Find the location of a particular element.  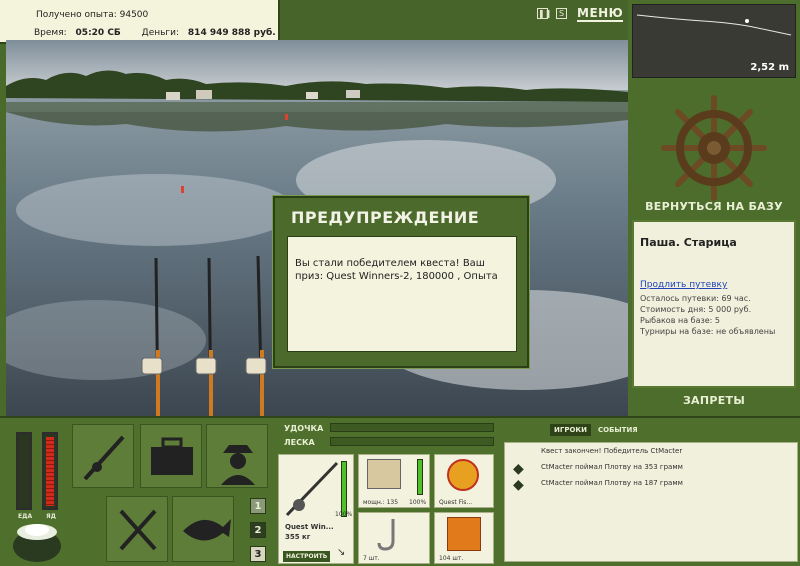

line-durability-label: ЛЕСКА is located at coordinates (299, 442).